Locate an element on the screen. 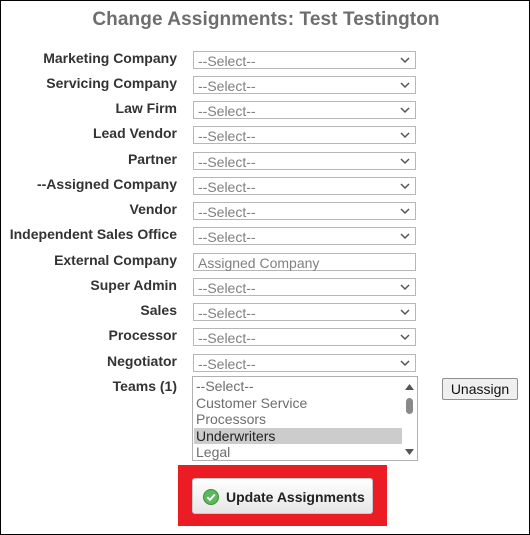 The width and height of the screenshot is (530, 535). scroll-down-icon is located at coordinates (409, 452).